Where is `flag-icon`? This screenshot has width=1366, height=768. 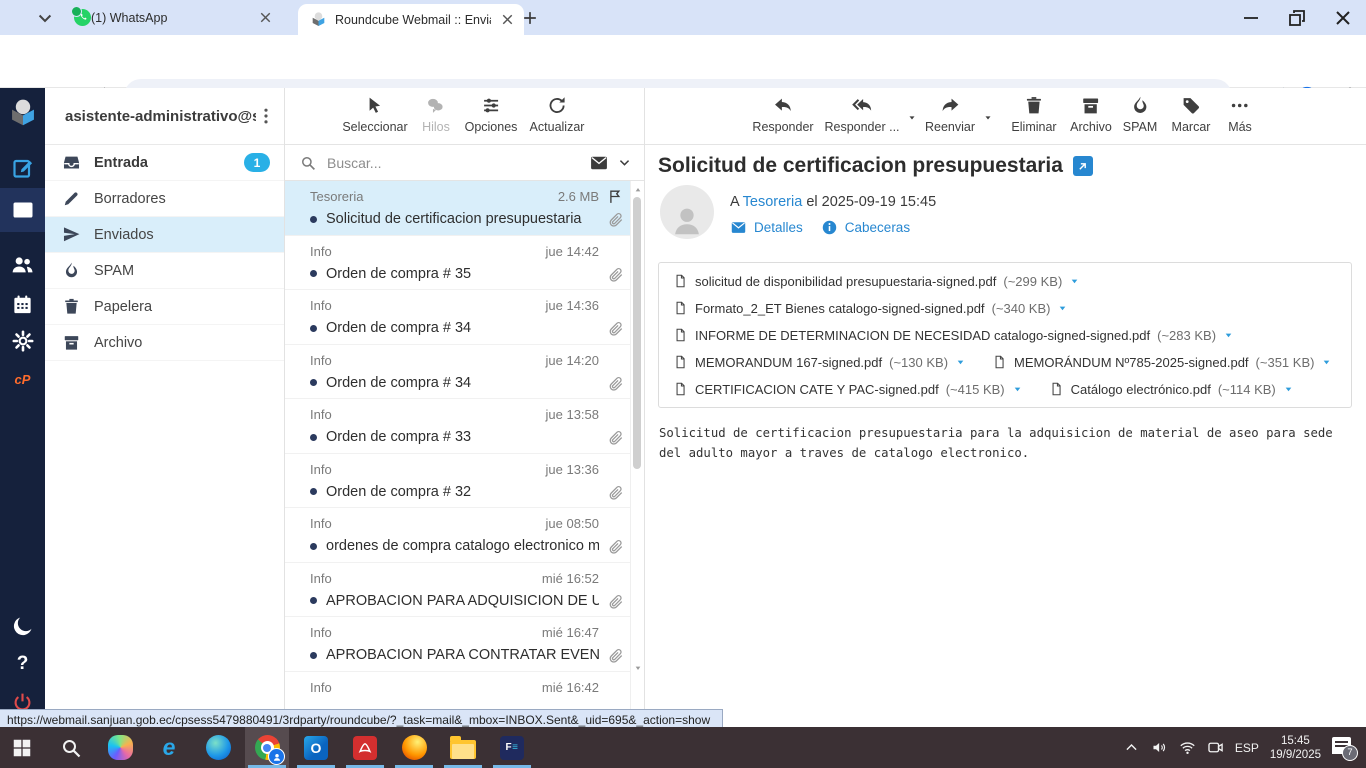 flag-icon is located at coordinates (615, 196).